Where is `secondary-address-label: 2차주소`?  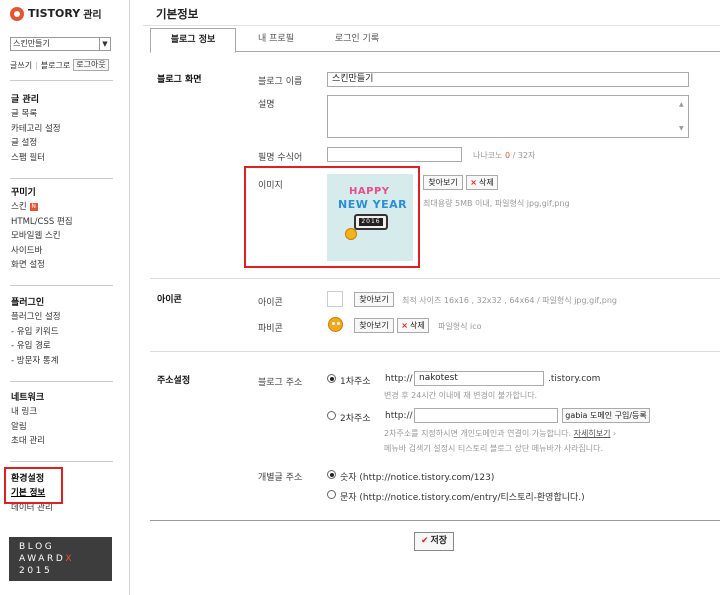
secondary-address-label: 2차주소 is located at coordinates (355, 419).